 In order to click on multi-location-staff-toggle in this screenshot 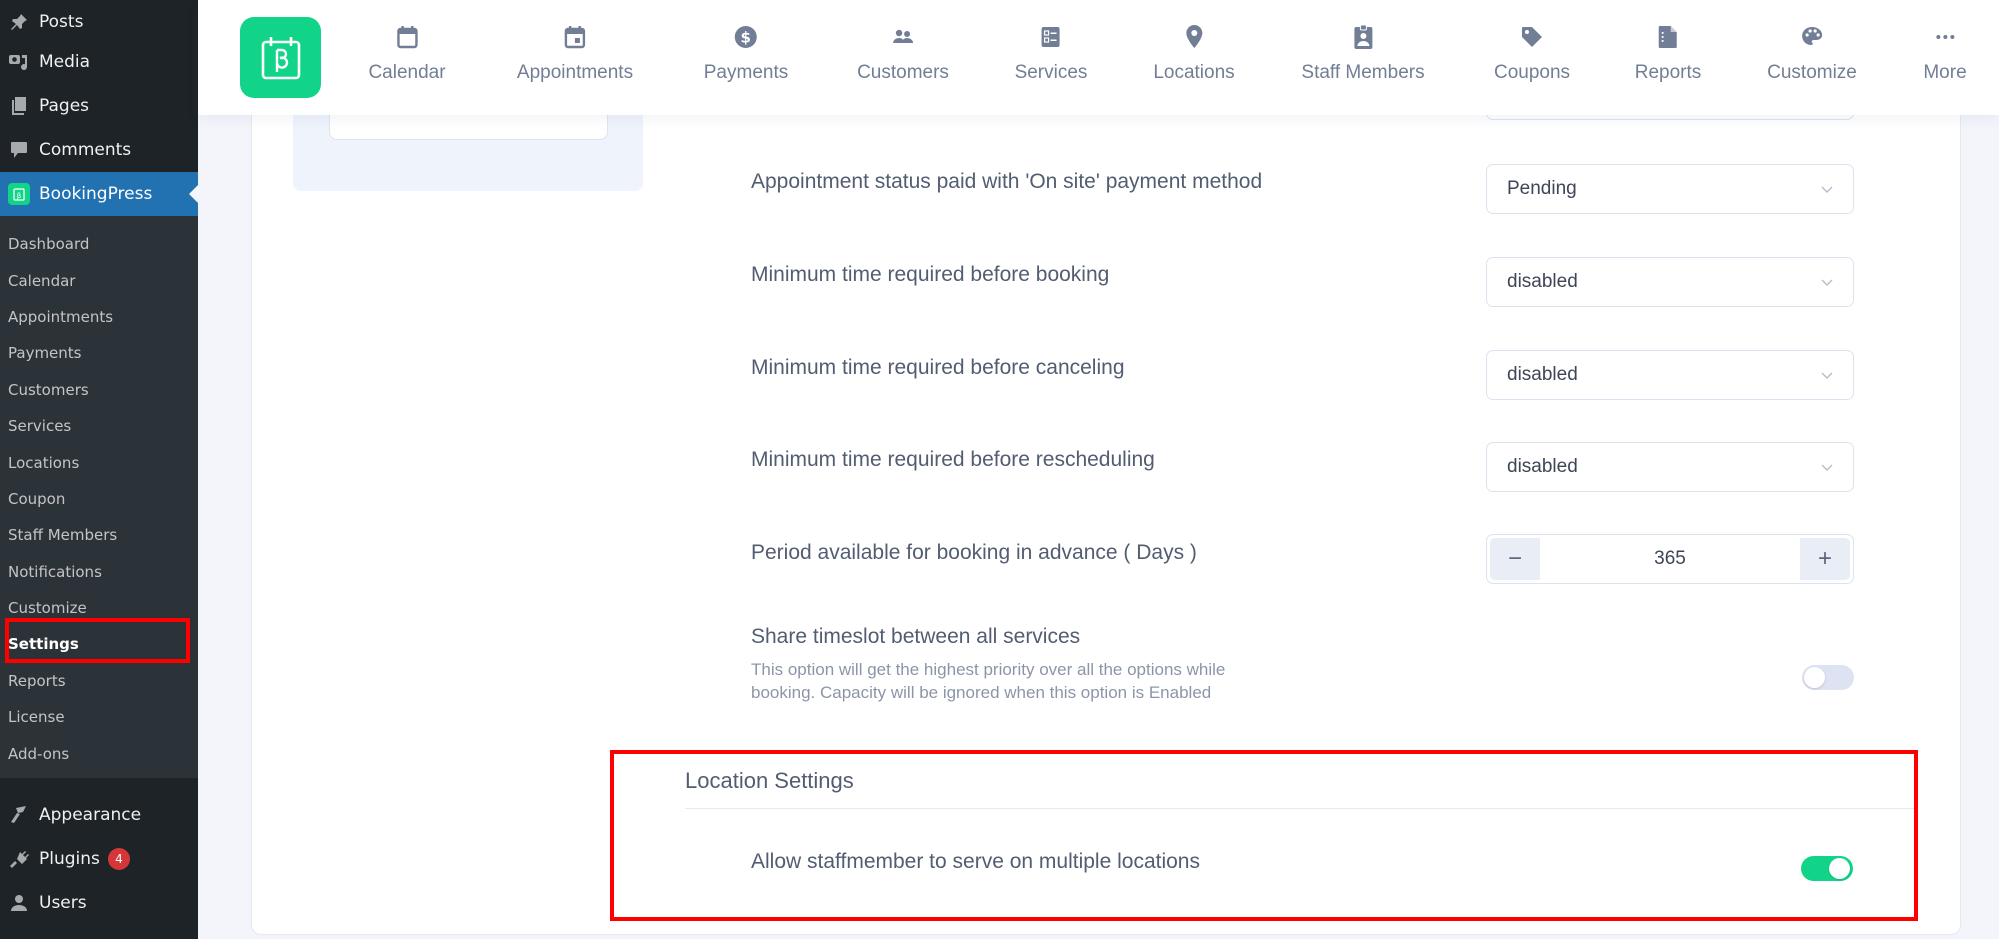, I will do `click(1827, 868)`.